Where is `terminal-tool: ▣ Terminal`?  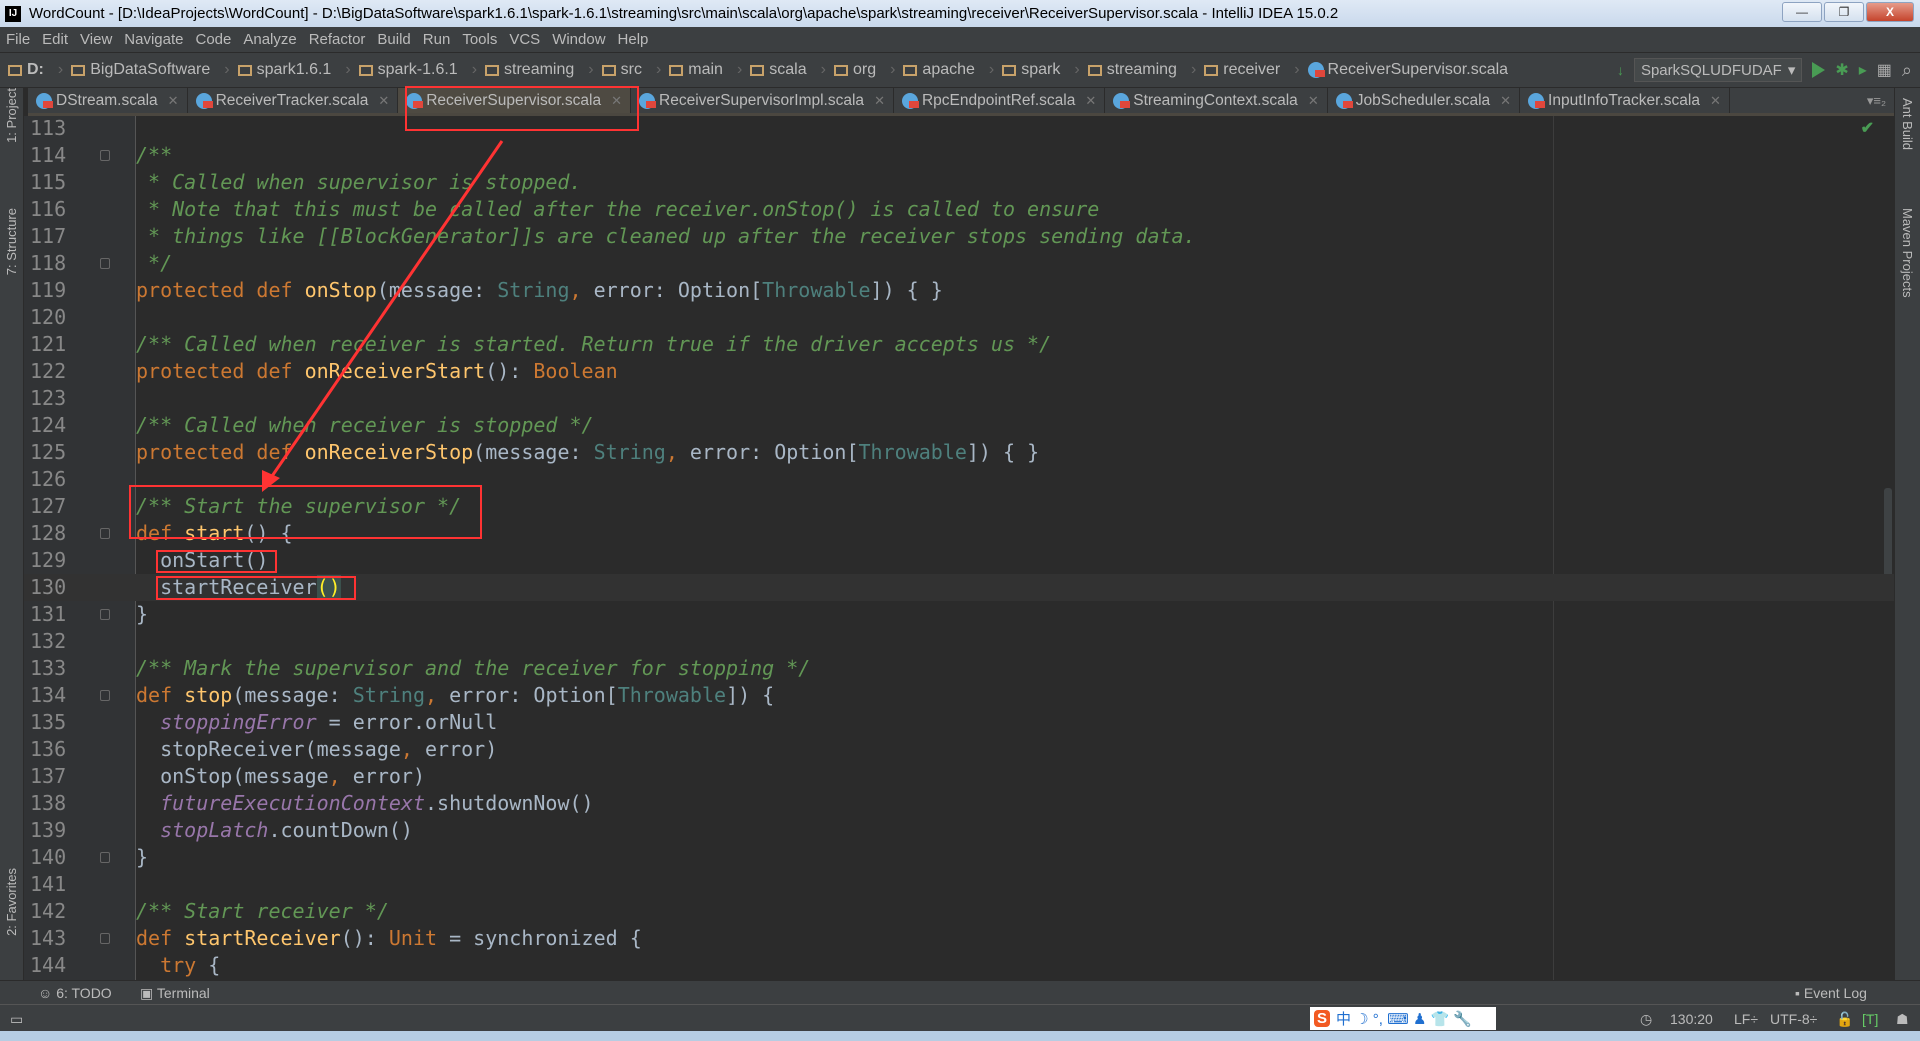 terminal-tool: ▣ Terminal is located at coordinates (175, 993).